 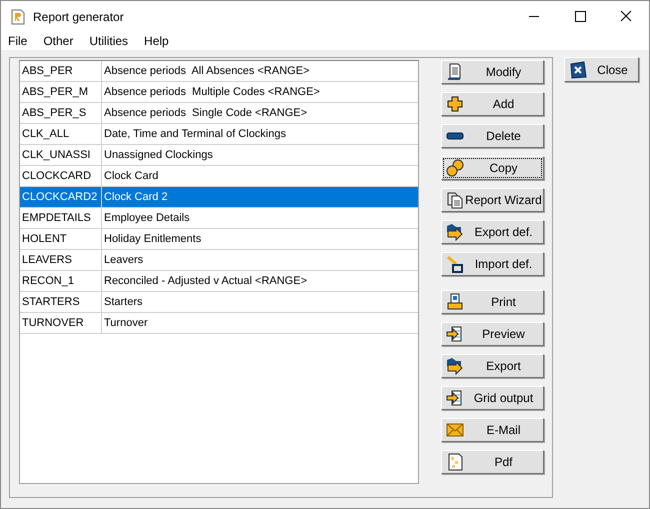 I want to click on table-cell: STARTERS, so click(x=61, y=302).